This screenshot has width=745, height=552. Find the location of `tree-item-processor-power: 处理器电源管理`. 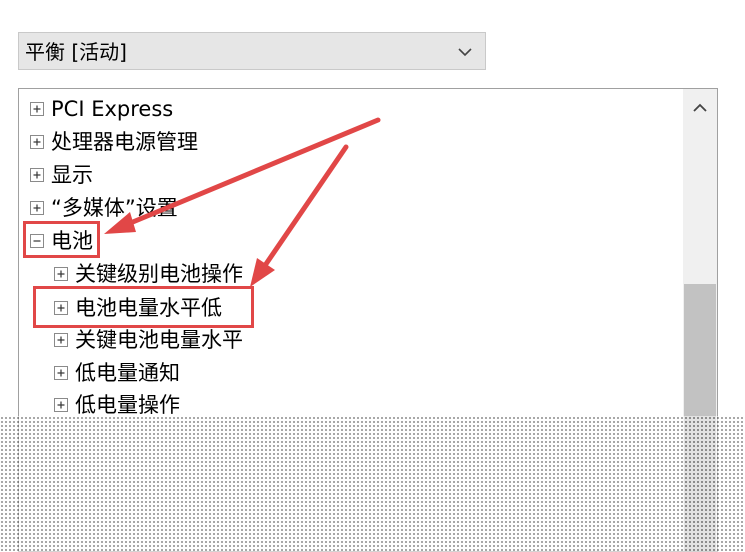

tree-item-processor-power: 处理器电源管理 is located at coordinates (113, 142).